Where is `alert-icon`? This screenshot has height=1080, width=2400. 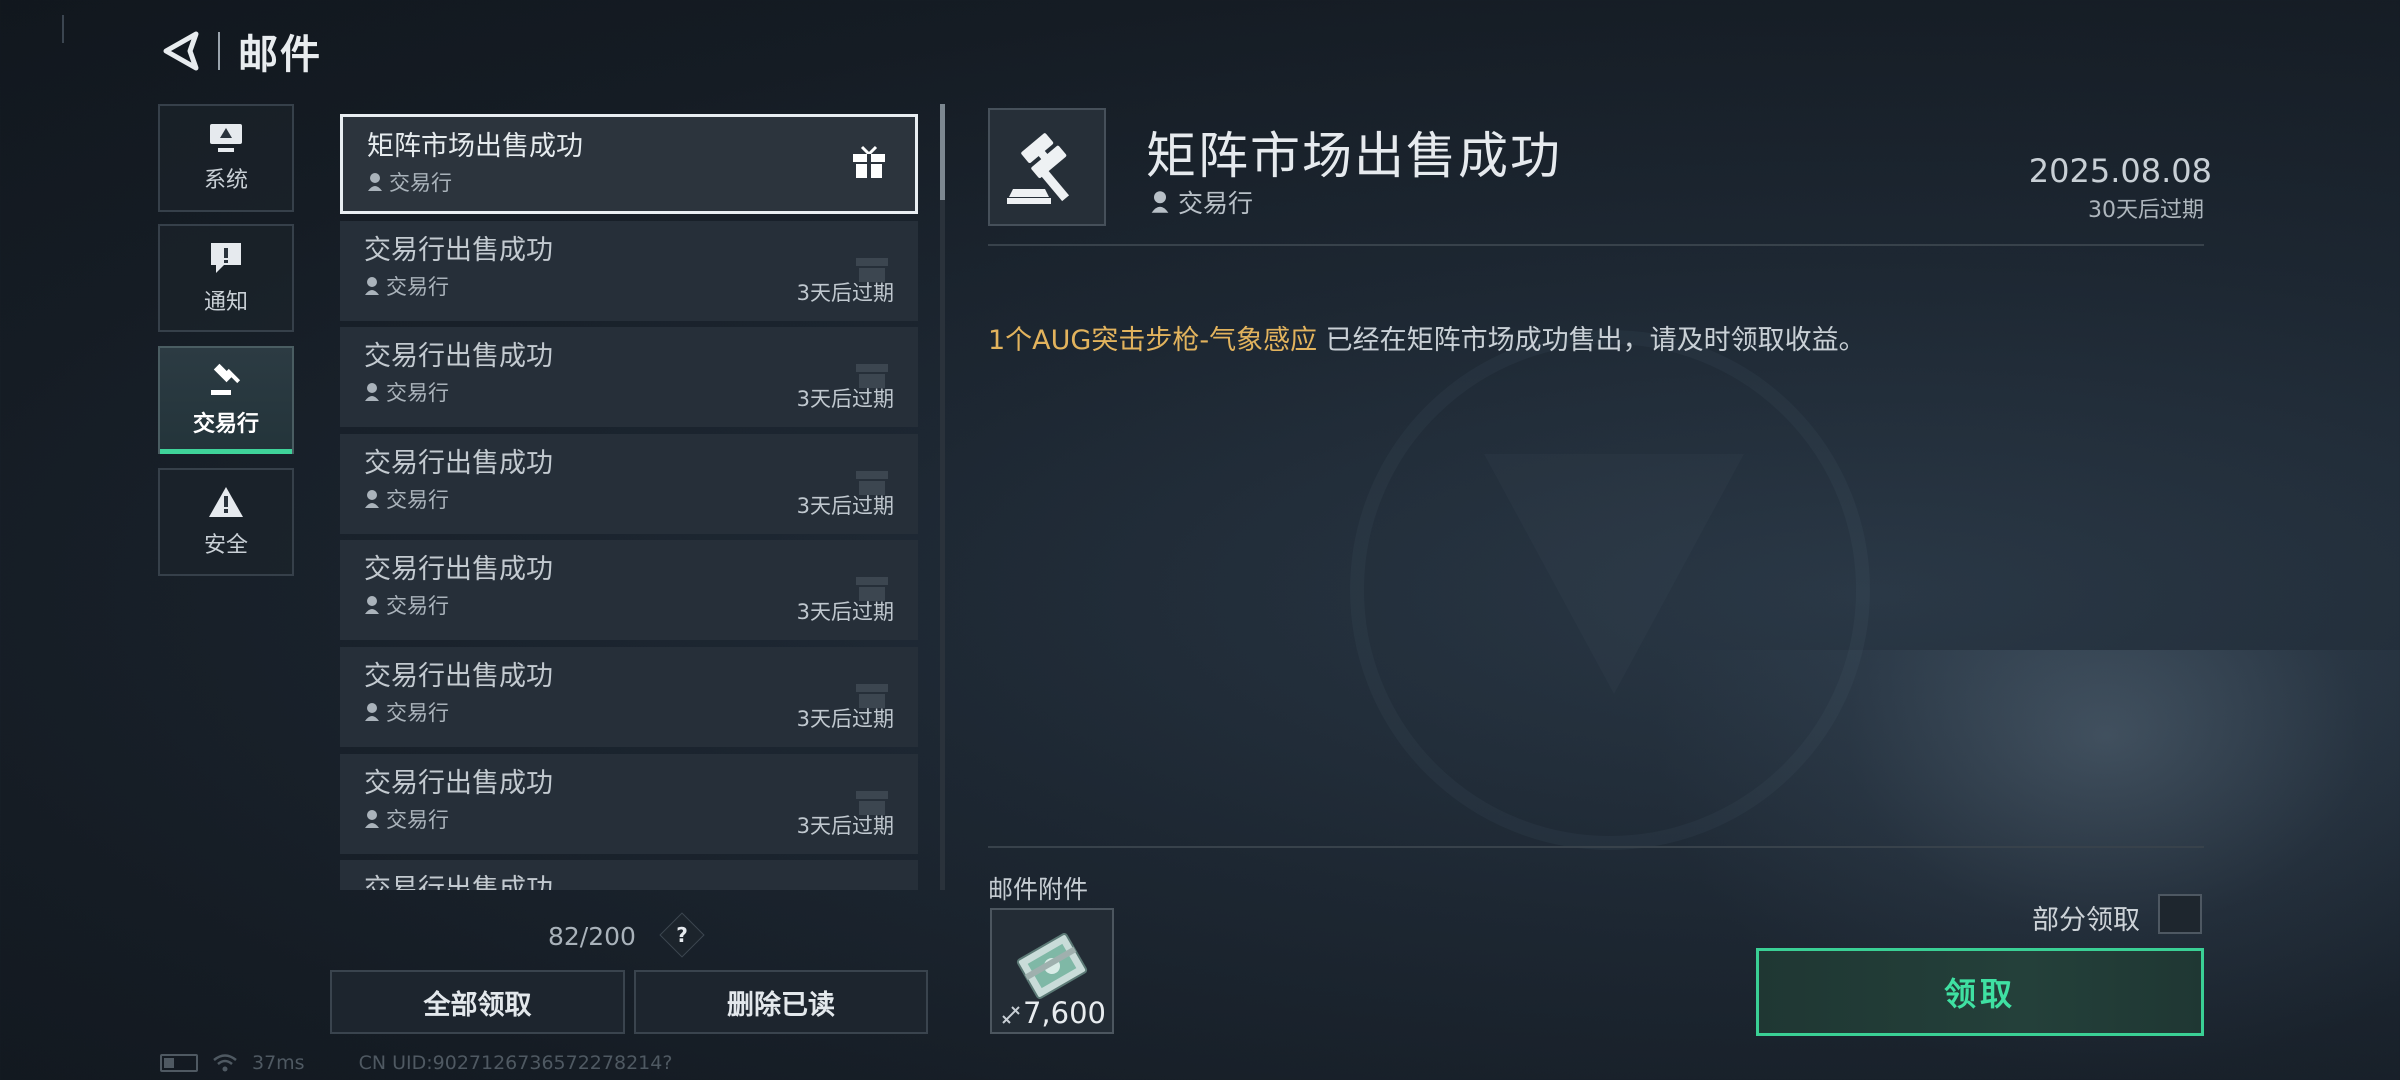
alert-icon is located at coordinates (226, 258).